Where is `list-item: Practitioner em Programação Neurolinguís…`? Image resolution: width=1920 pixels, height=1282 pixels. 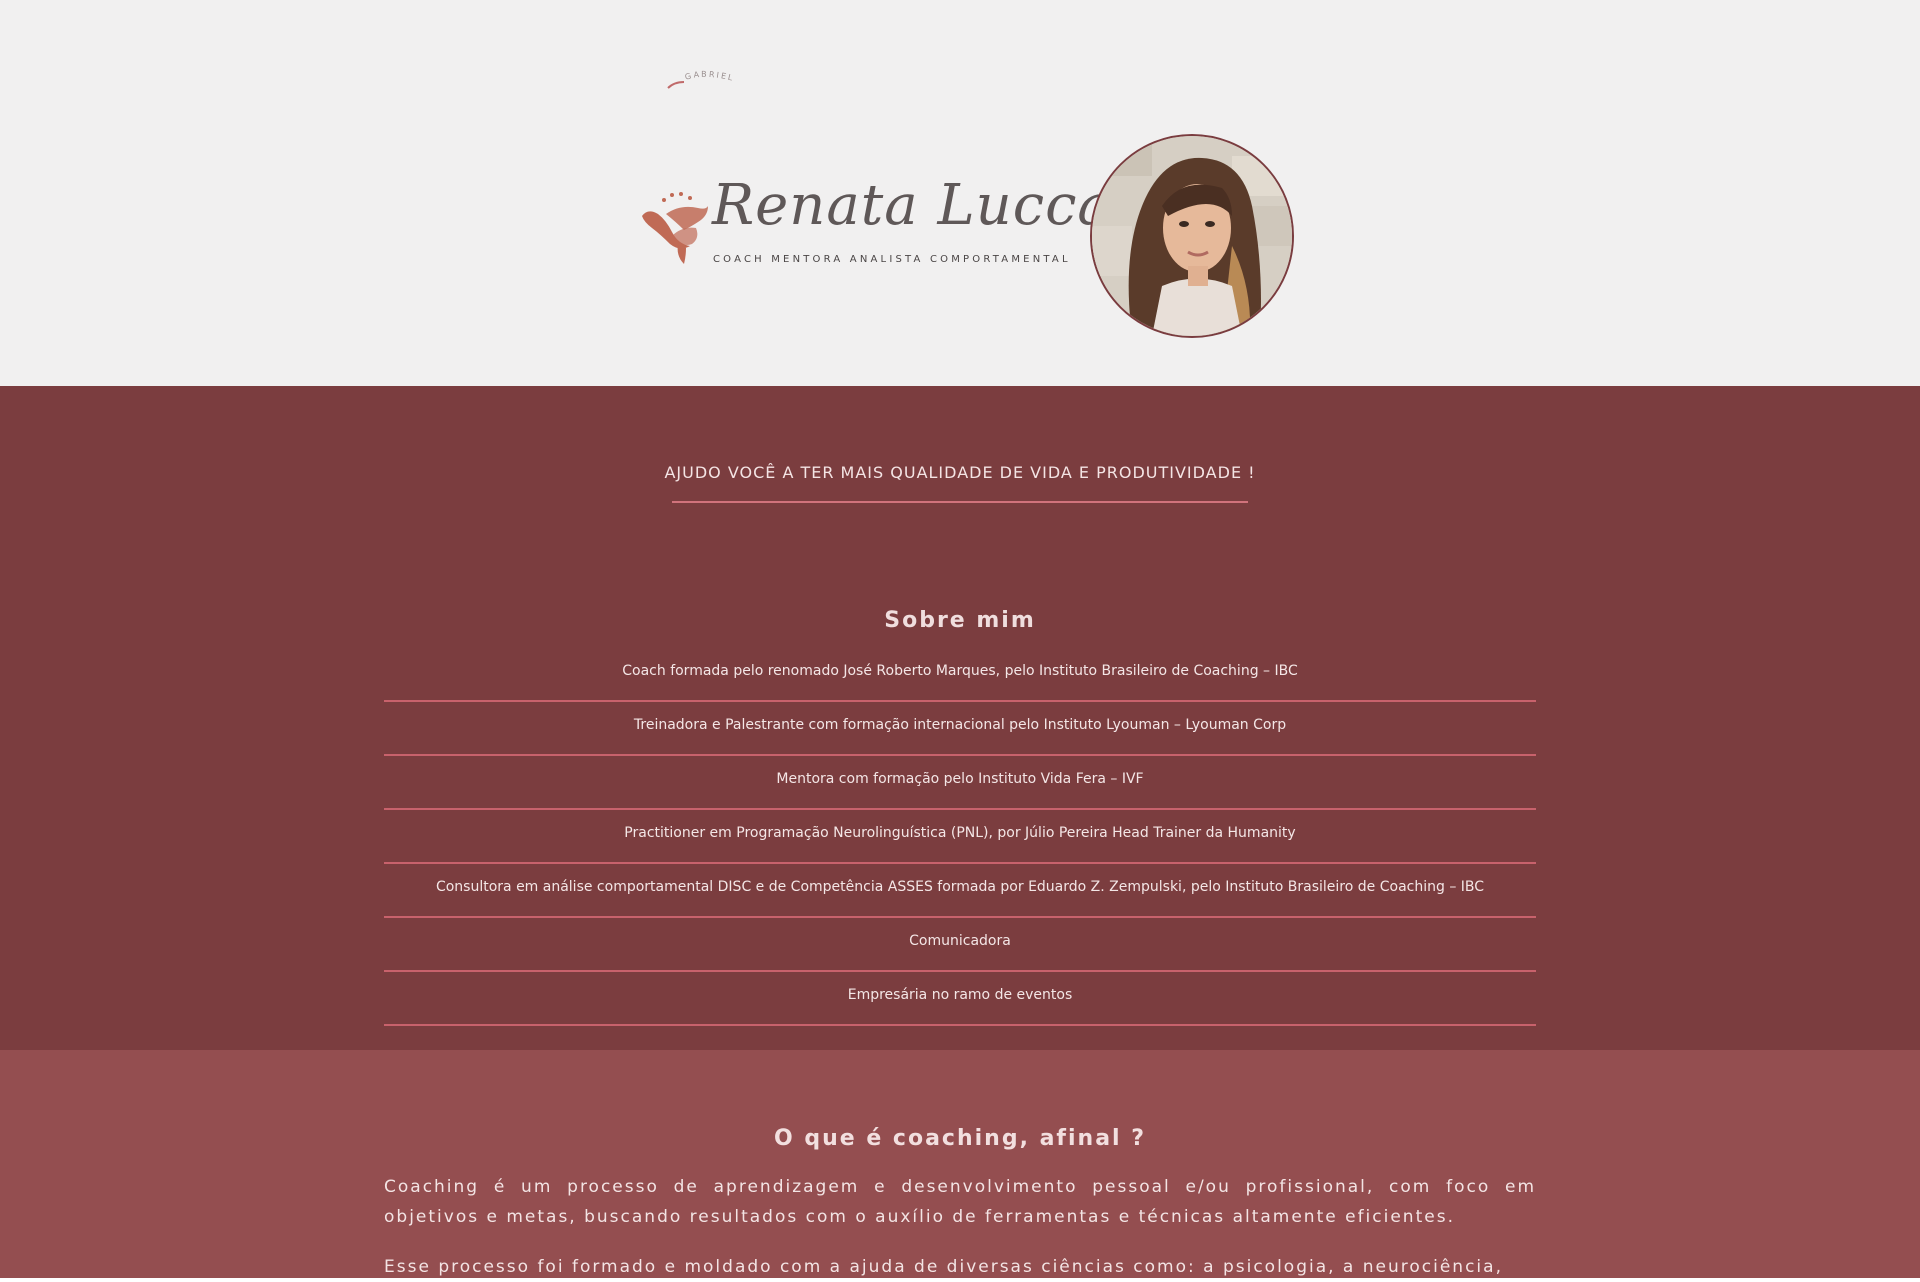
list-item: Practitioner em Programação Neurolinguís… is located at coordinates (960, 838).